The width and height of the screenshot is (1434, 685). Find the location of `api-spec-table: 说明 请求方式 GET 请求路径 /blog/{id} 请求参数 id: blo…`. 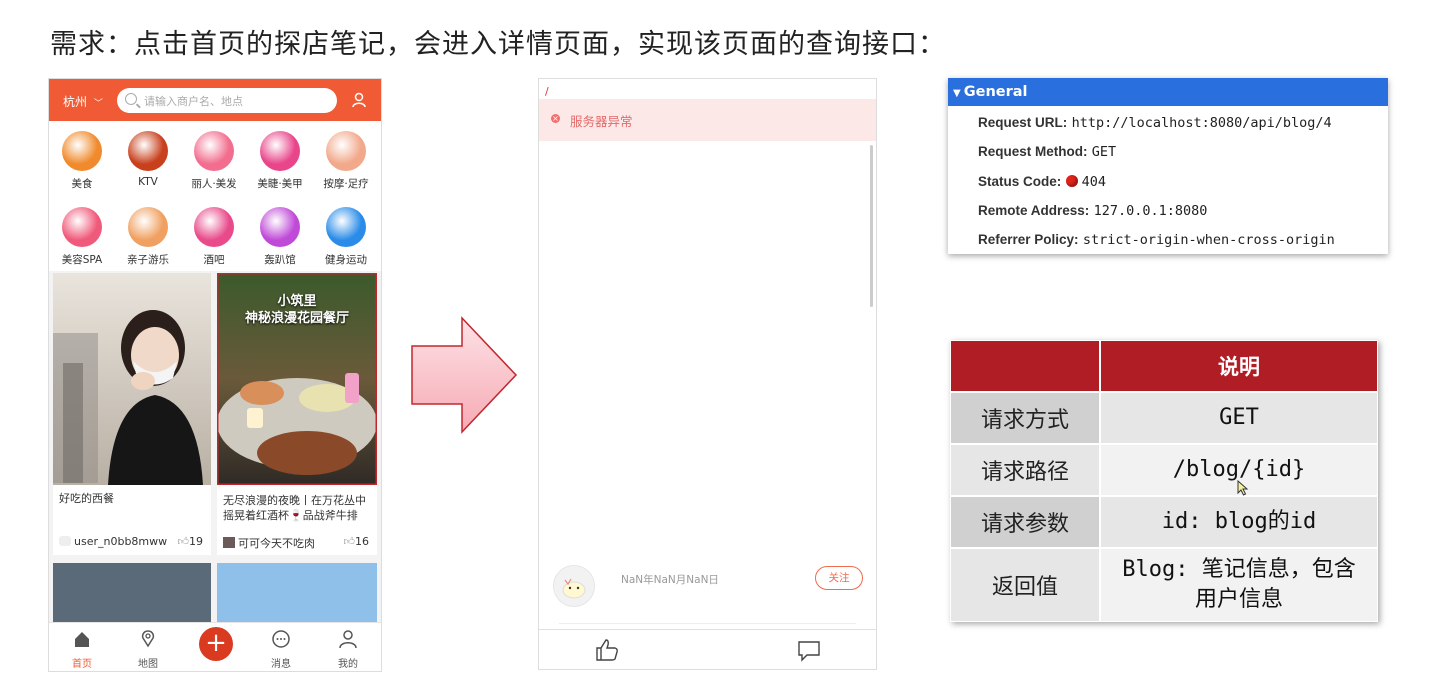

api-spec-table: 说明 请求方式 GET 请求路径 /blog/{id} 请求参数 id: blo… is located at coordinates (1164, 481).